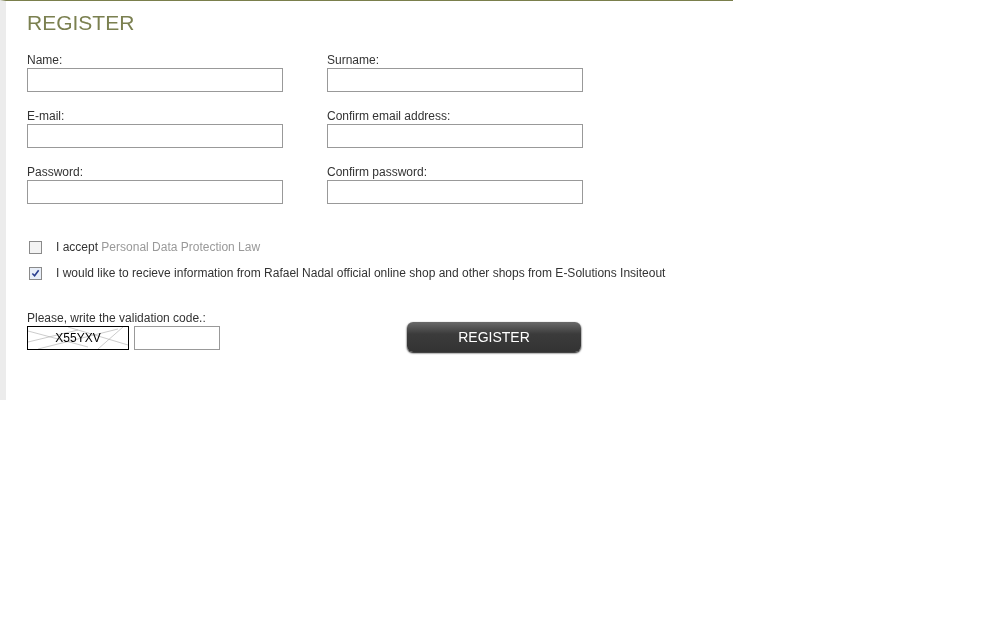 This screenshot has width=1008, height=630. Describe the element at coordinates (117, 318) in the screenshot. I see `validation-label: Please, write the validation code.:` at that location.